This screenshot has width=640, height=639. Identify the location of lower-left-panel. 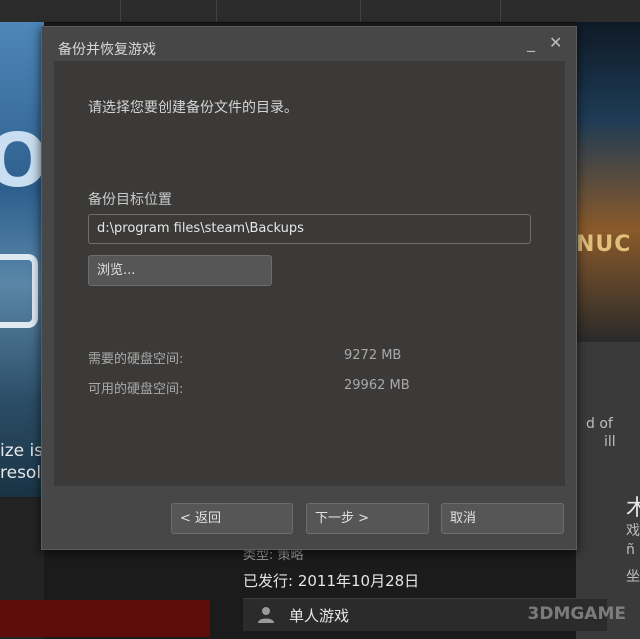
(105, 568).